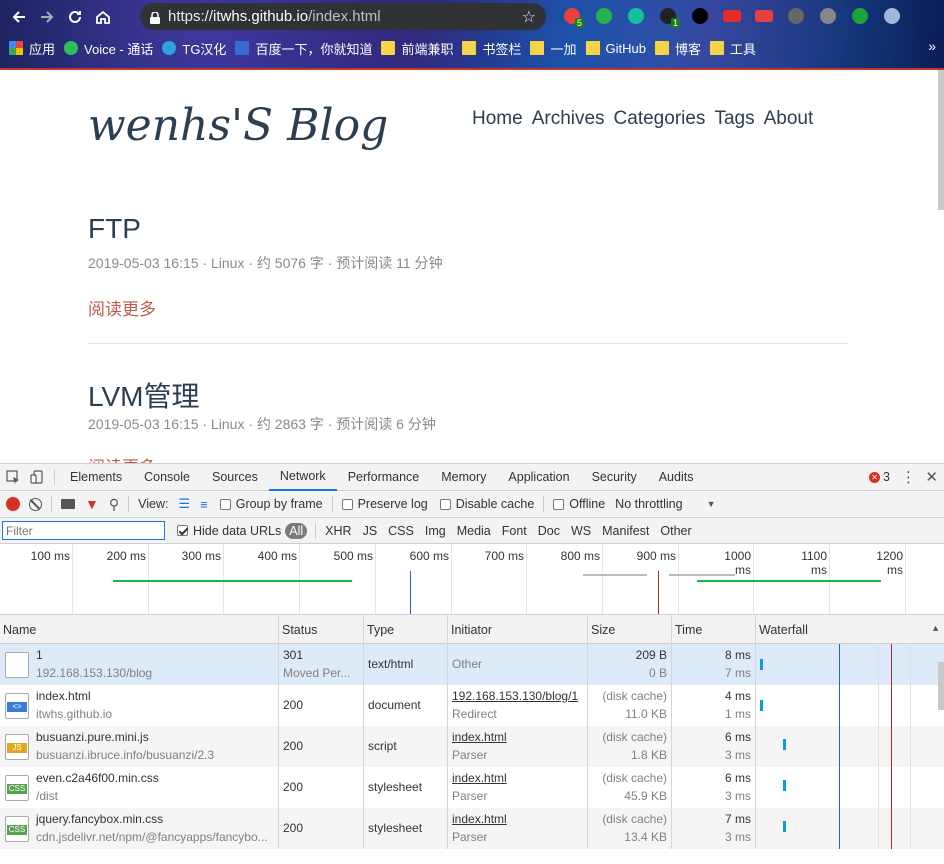  What do you see at coordinates (941, 140) in the screenshot?
I see `page-scrollbar` at bounding box center [941, 140].